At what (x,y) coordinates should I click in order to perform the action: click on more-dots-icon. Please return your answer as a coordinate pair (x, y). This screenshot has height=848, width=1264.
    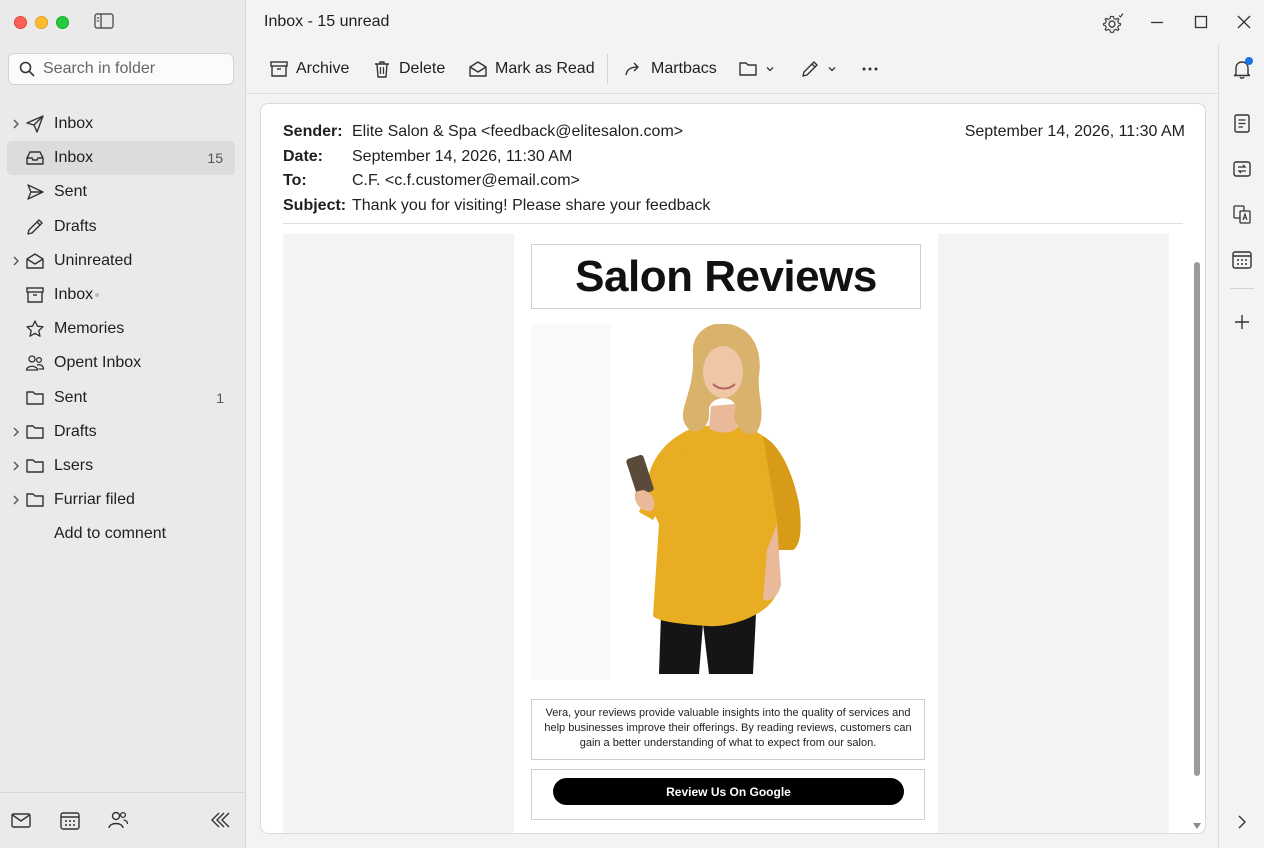
    Looking at the image, I should click on (870, 69).